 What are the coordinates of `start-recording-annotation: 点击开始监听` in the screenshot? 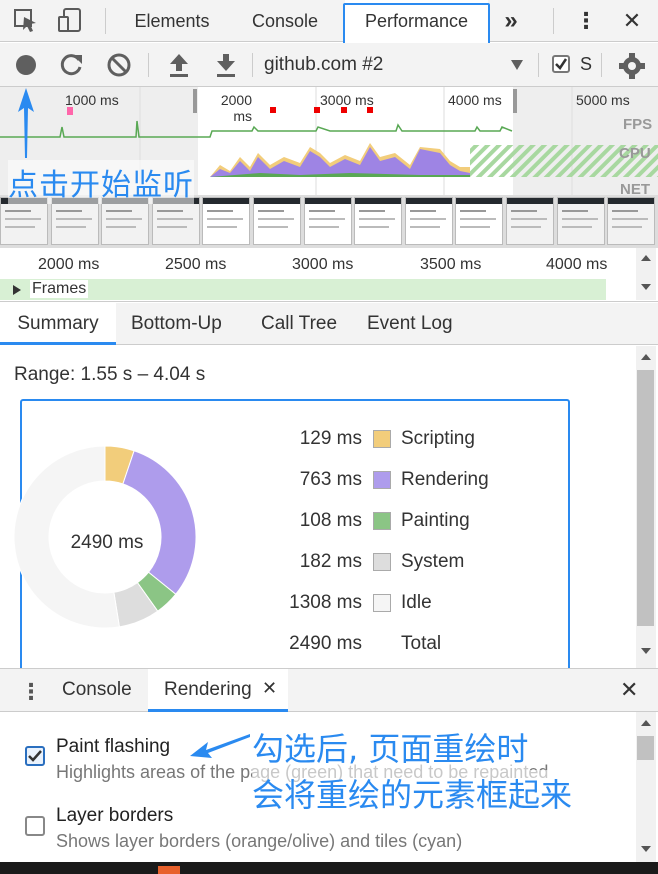 It's located at (101, 182).